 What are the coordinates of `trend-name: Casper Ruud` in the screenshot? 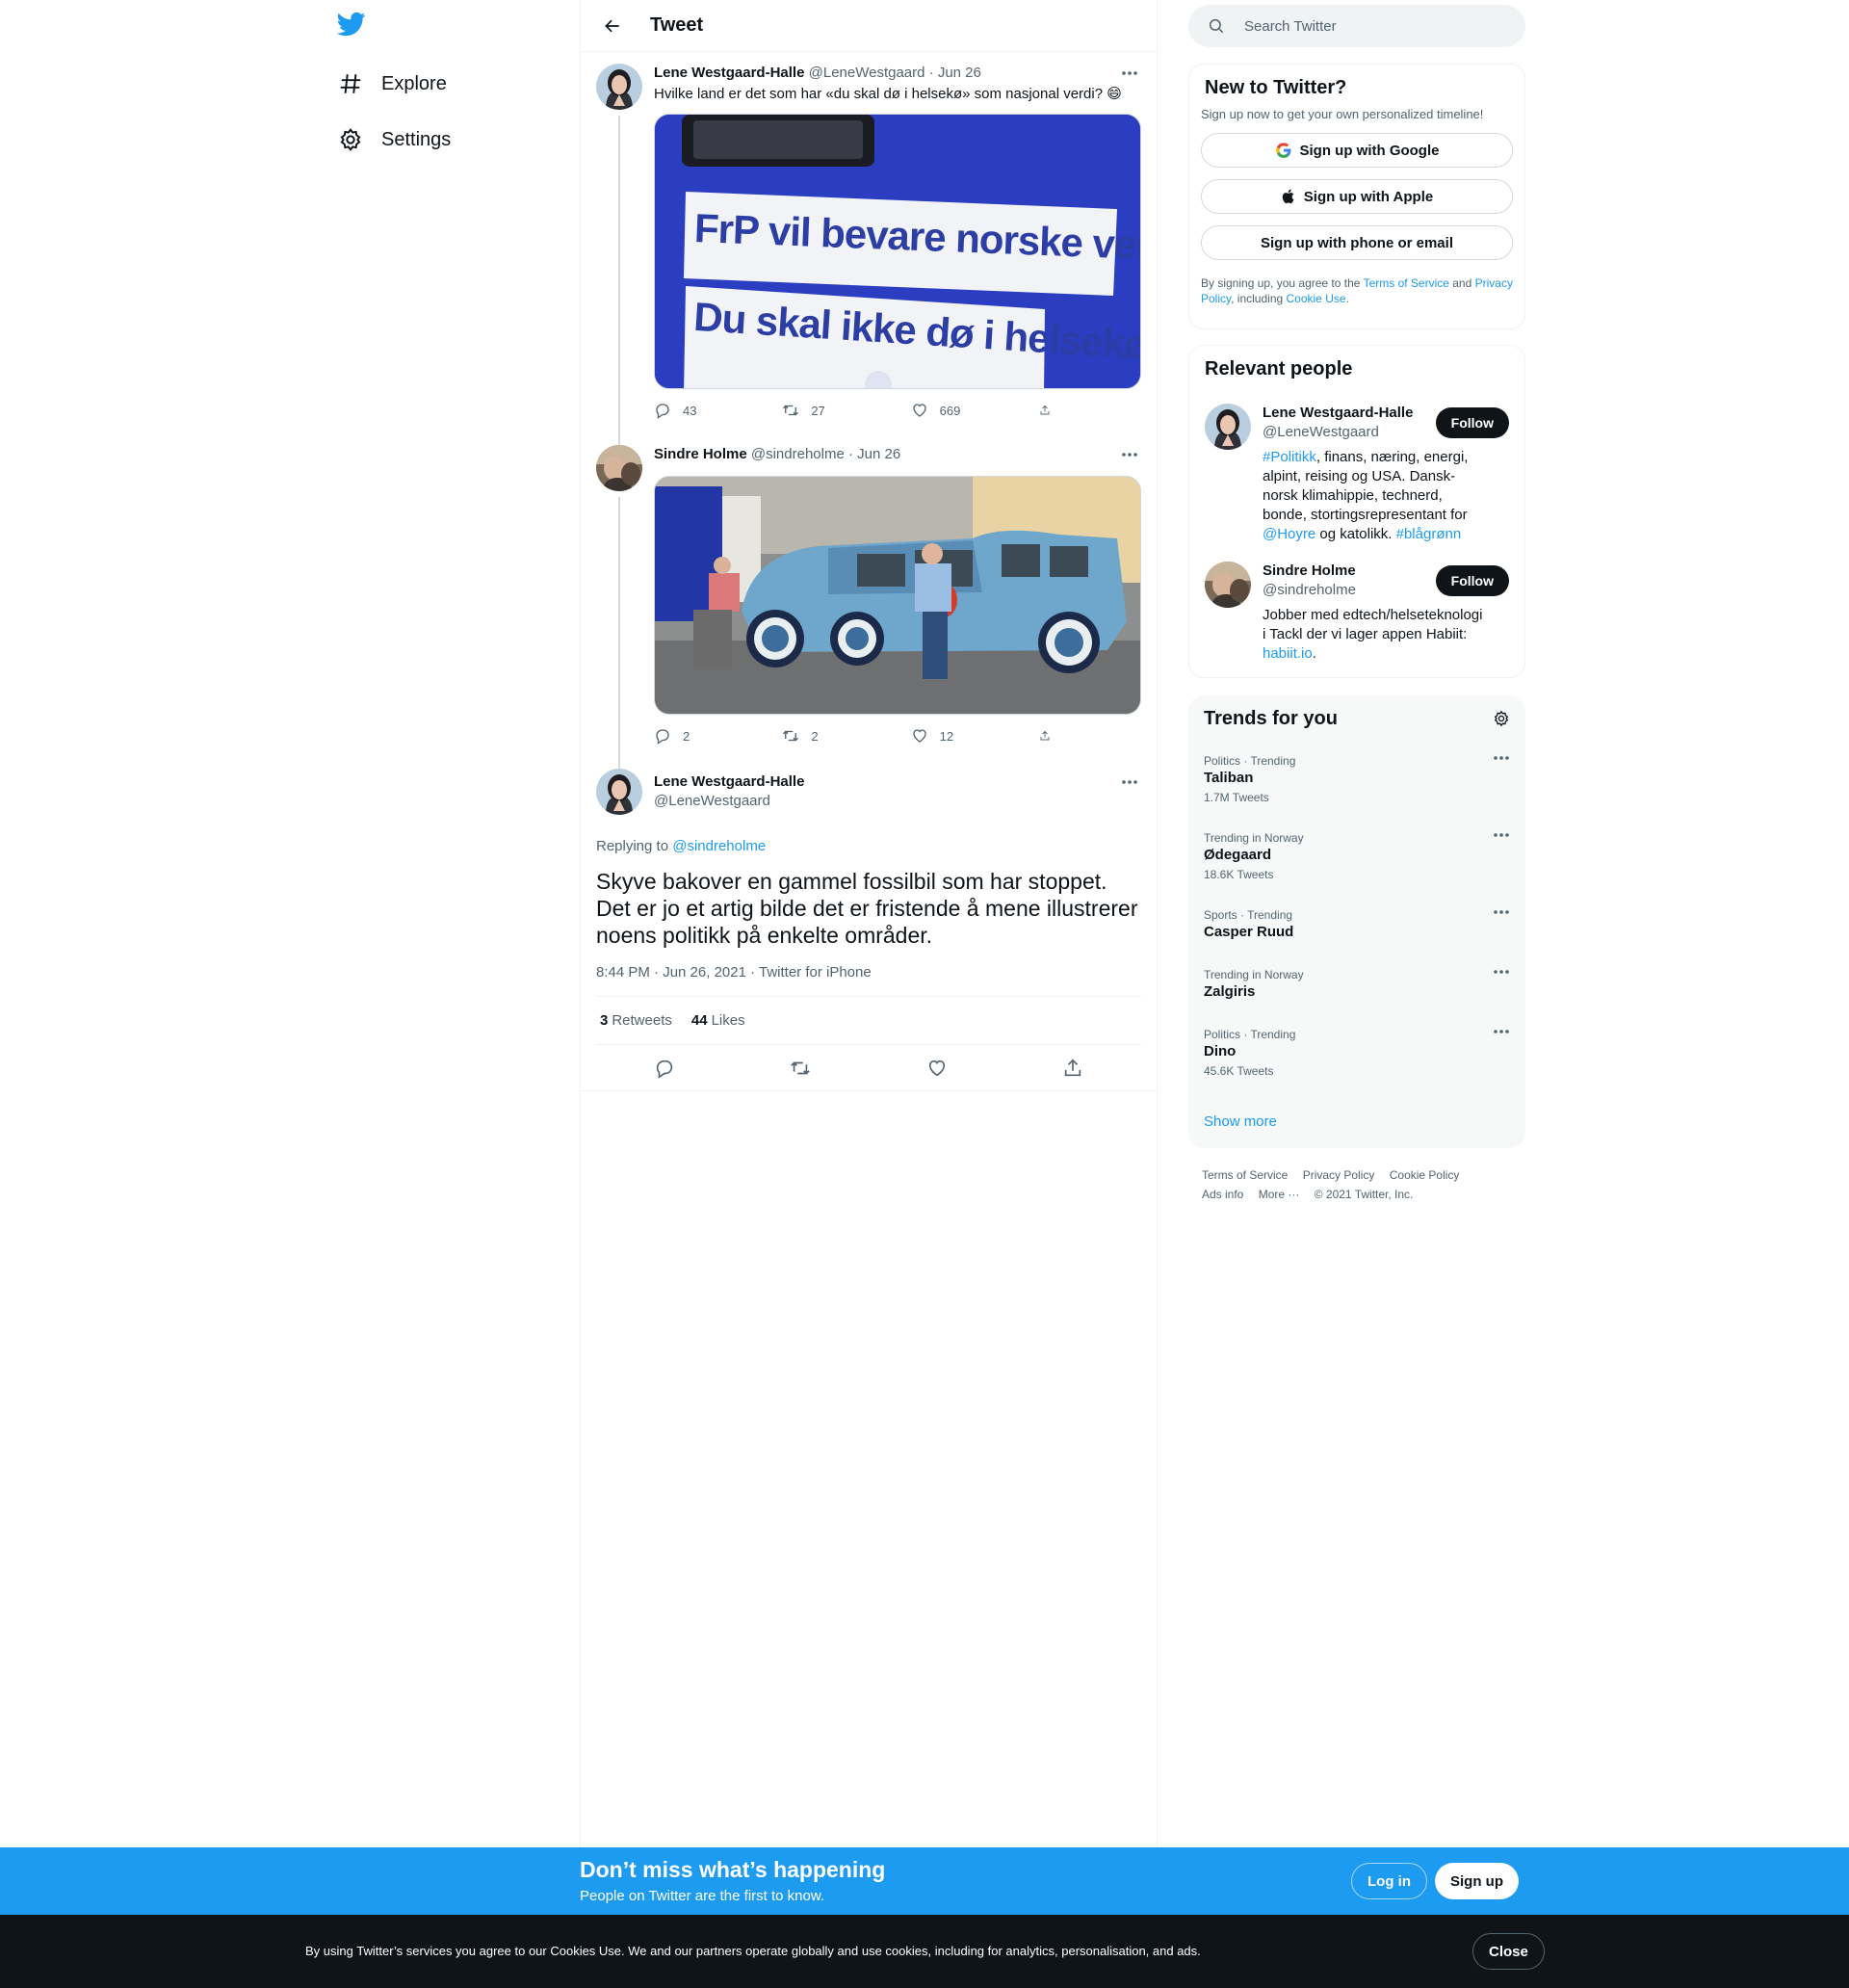 It's located at (1249, 932).